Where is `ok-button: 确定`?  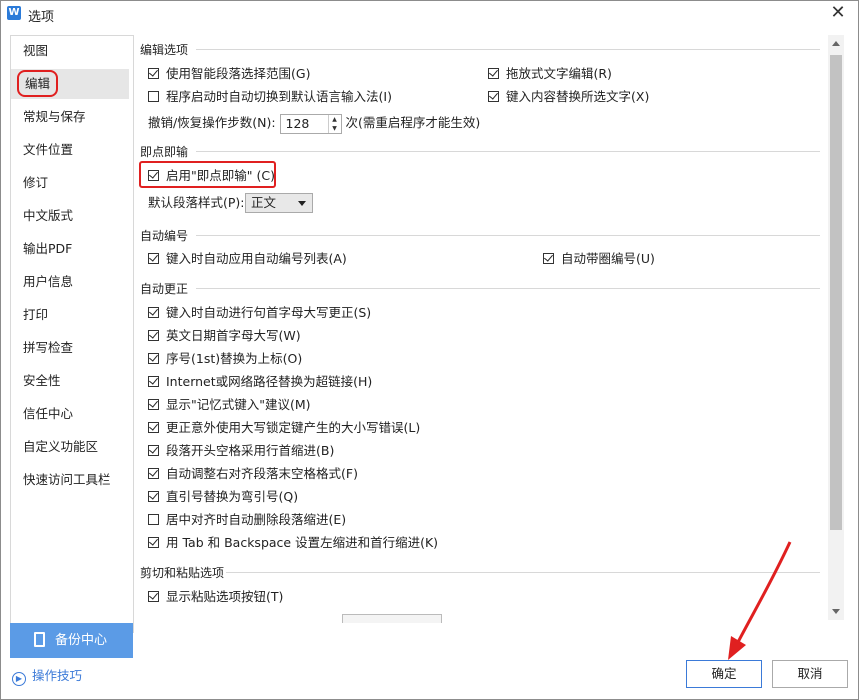
ok-button: 确定 is located at coordinates (724, 674).